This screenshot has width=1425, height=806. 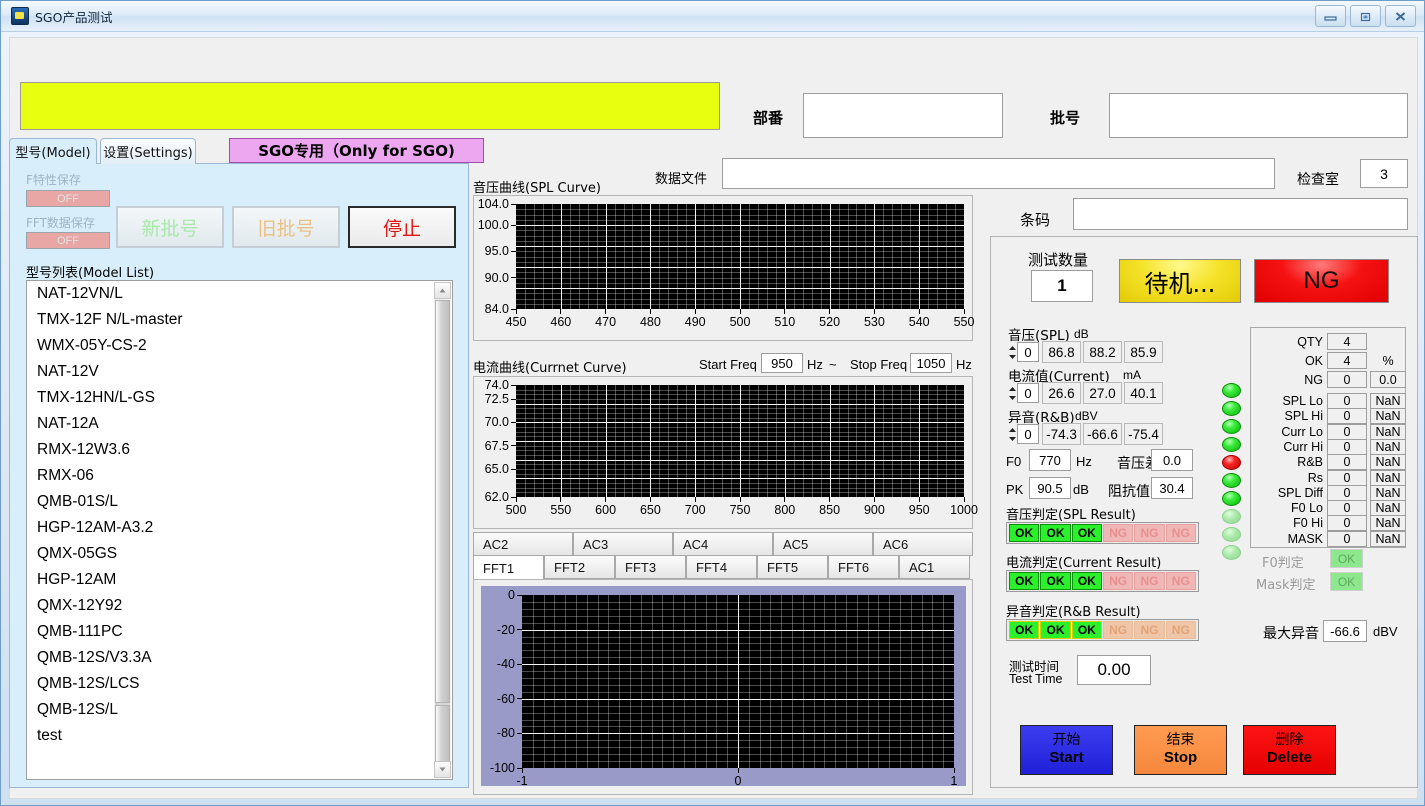 What do you see at coordinates (830, 322) in the screenshot?
I see `x-axis-tick-label: 520` at bounding box center [830, 322].